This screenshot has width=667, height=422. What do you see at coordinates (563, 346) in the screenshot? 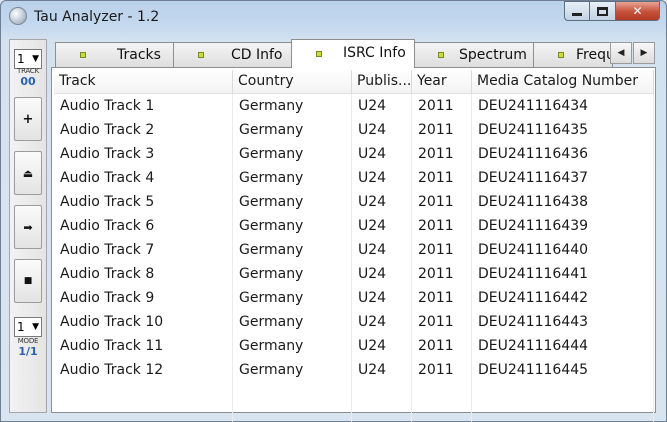
I see `cell-catalog-number: DEU241116444` at bounding box center [563, 346].